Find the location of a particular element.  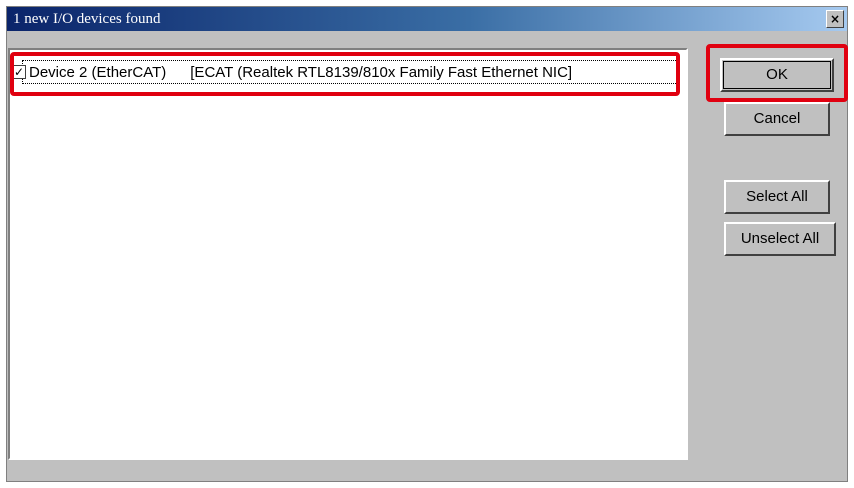

close-button: × is located at coordinates (835, 19).